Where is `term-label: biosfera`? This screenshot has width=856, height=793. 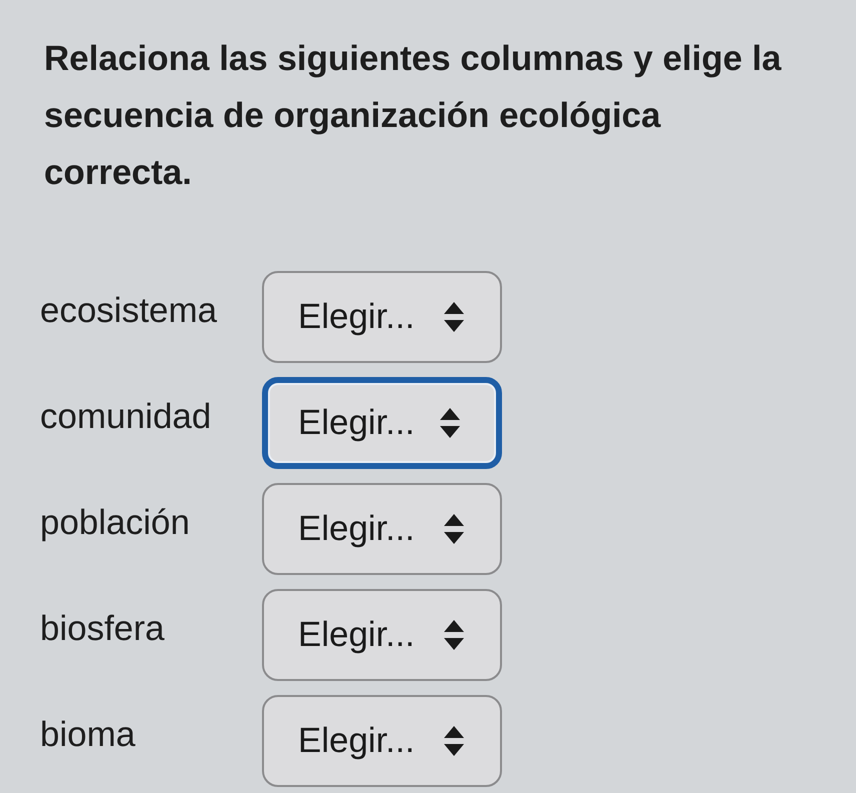 term-label: biosfera is located at coordinates (103, 628).